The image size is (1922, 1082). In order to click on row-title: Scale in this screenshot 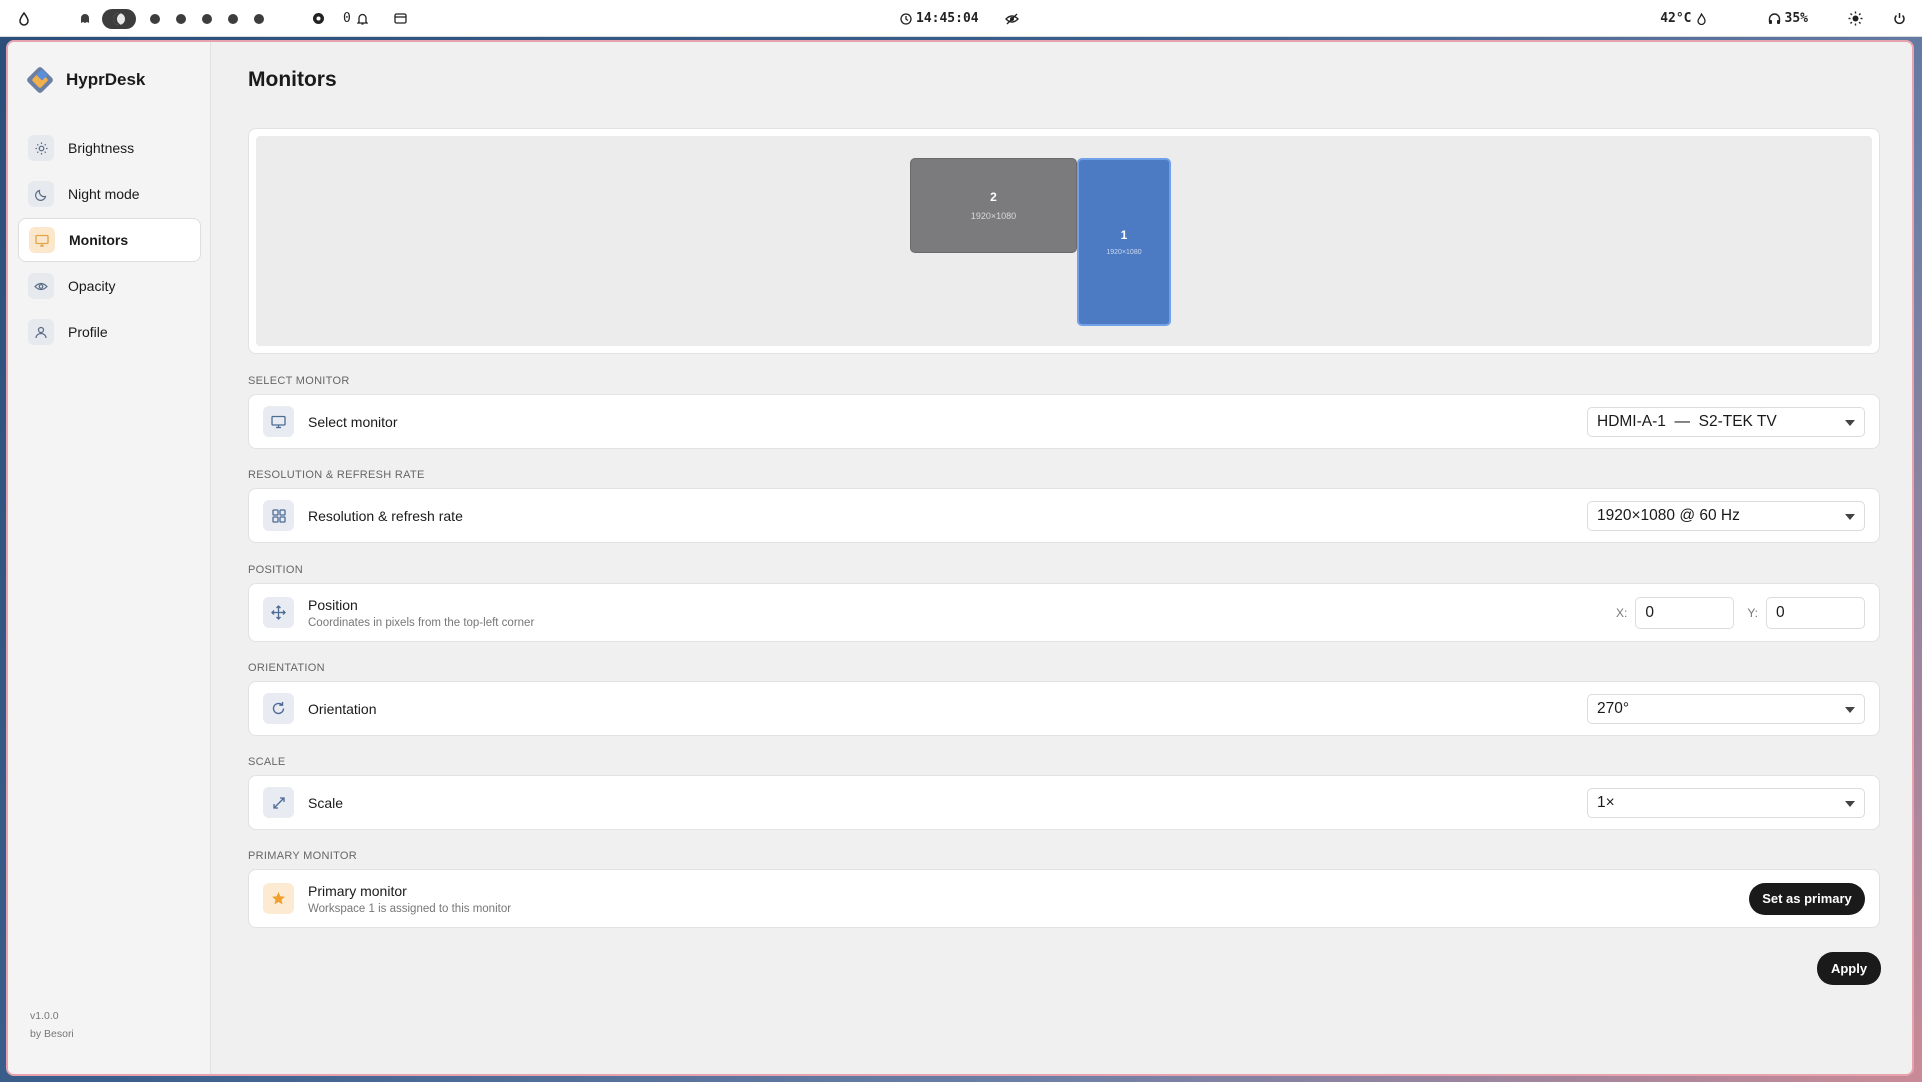, I will do `click(326, 802)`.